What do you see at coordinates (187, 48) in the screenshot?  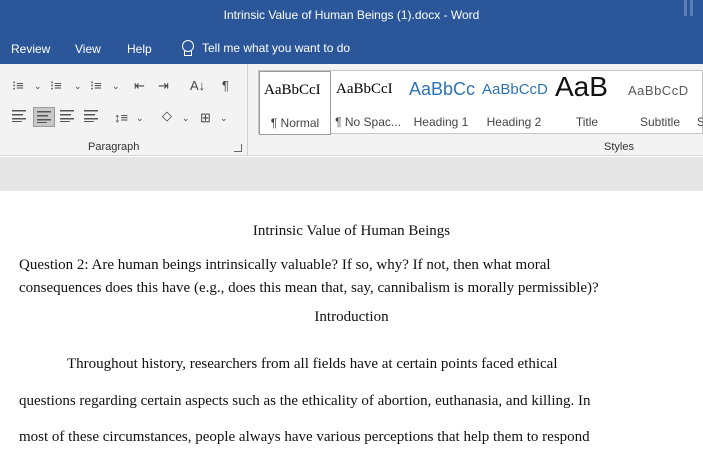 I see `lightbulb-icon` at bounding box center [187, 48].